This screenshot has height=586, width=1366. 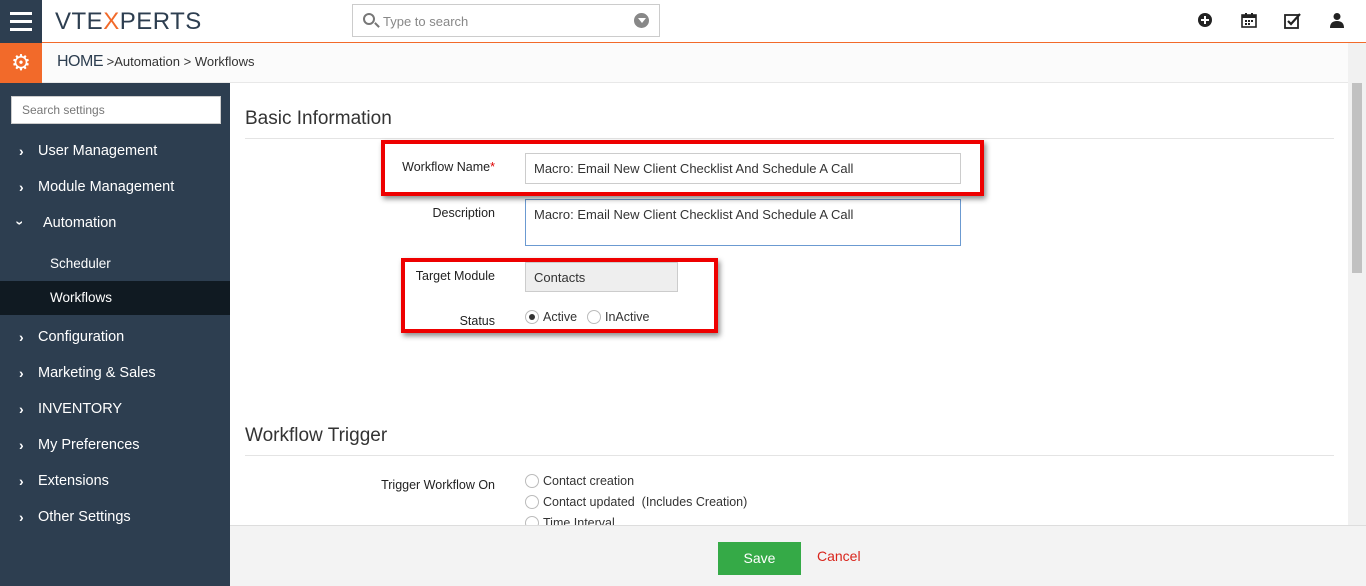 I want to click on form-footer: Save Cancel, so click(x=798, y=555).